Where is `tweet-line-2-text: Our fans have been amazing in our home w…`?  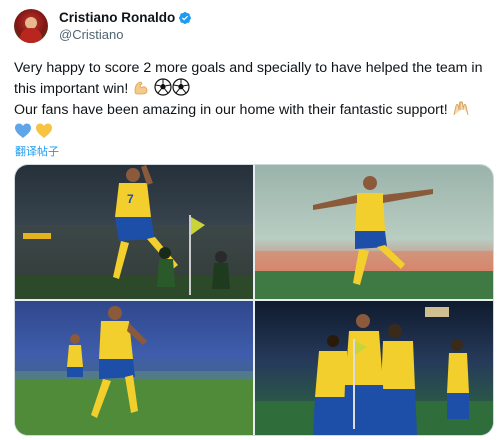
tweet-line-2-text: Our fans have been amazing in our home w… is located at coordinates (233, 110).